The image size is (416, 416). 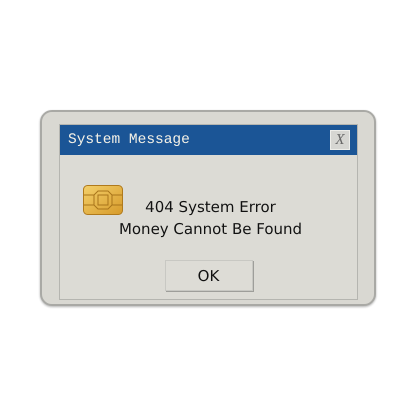 I want to click on ok-button: OK, so click(x=208, y=275).